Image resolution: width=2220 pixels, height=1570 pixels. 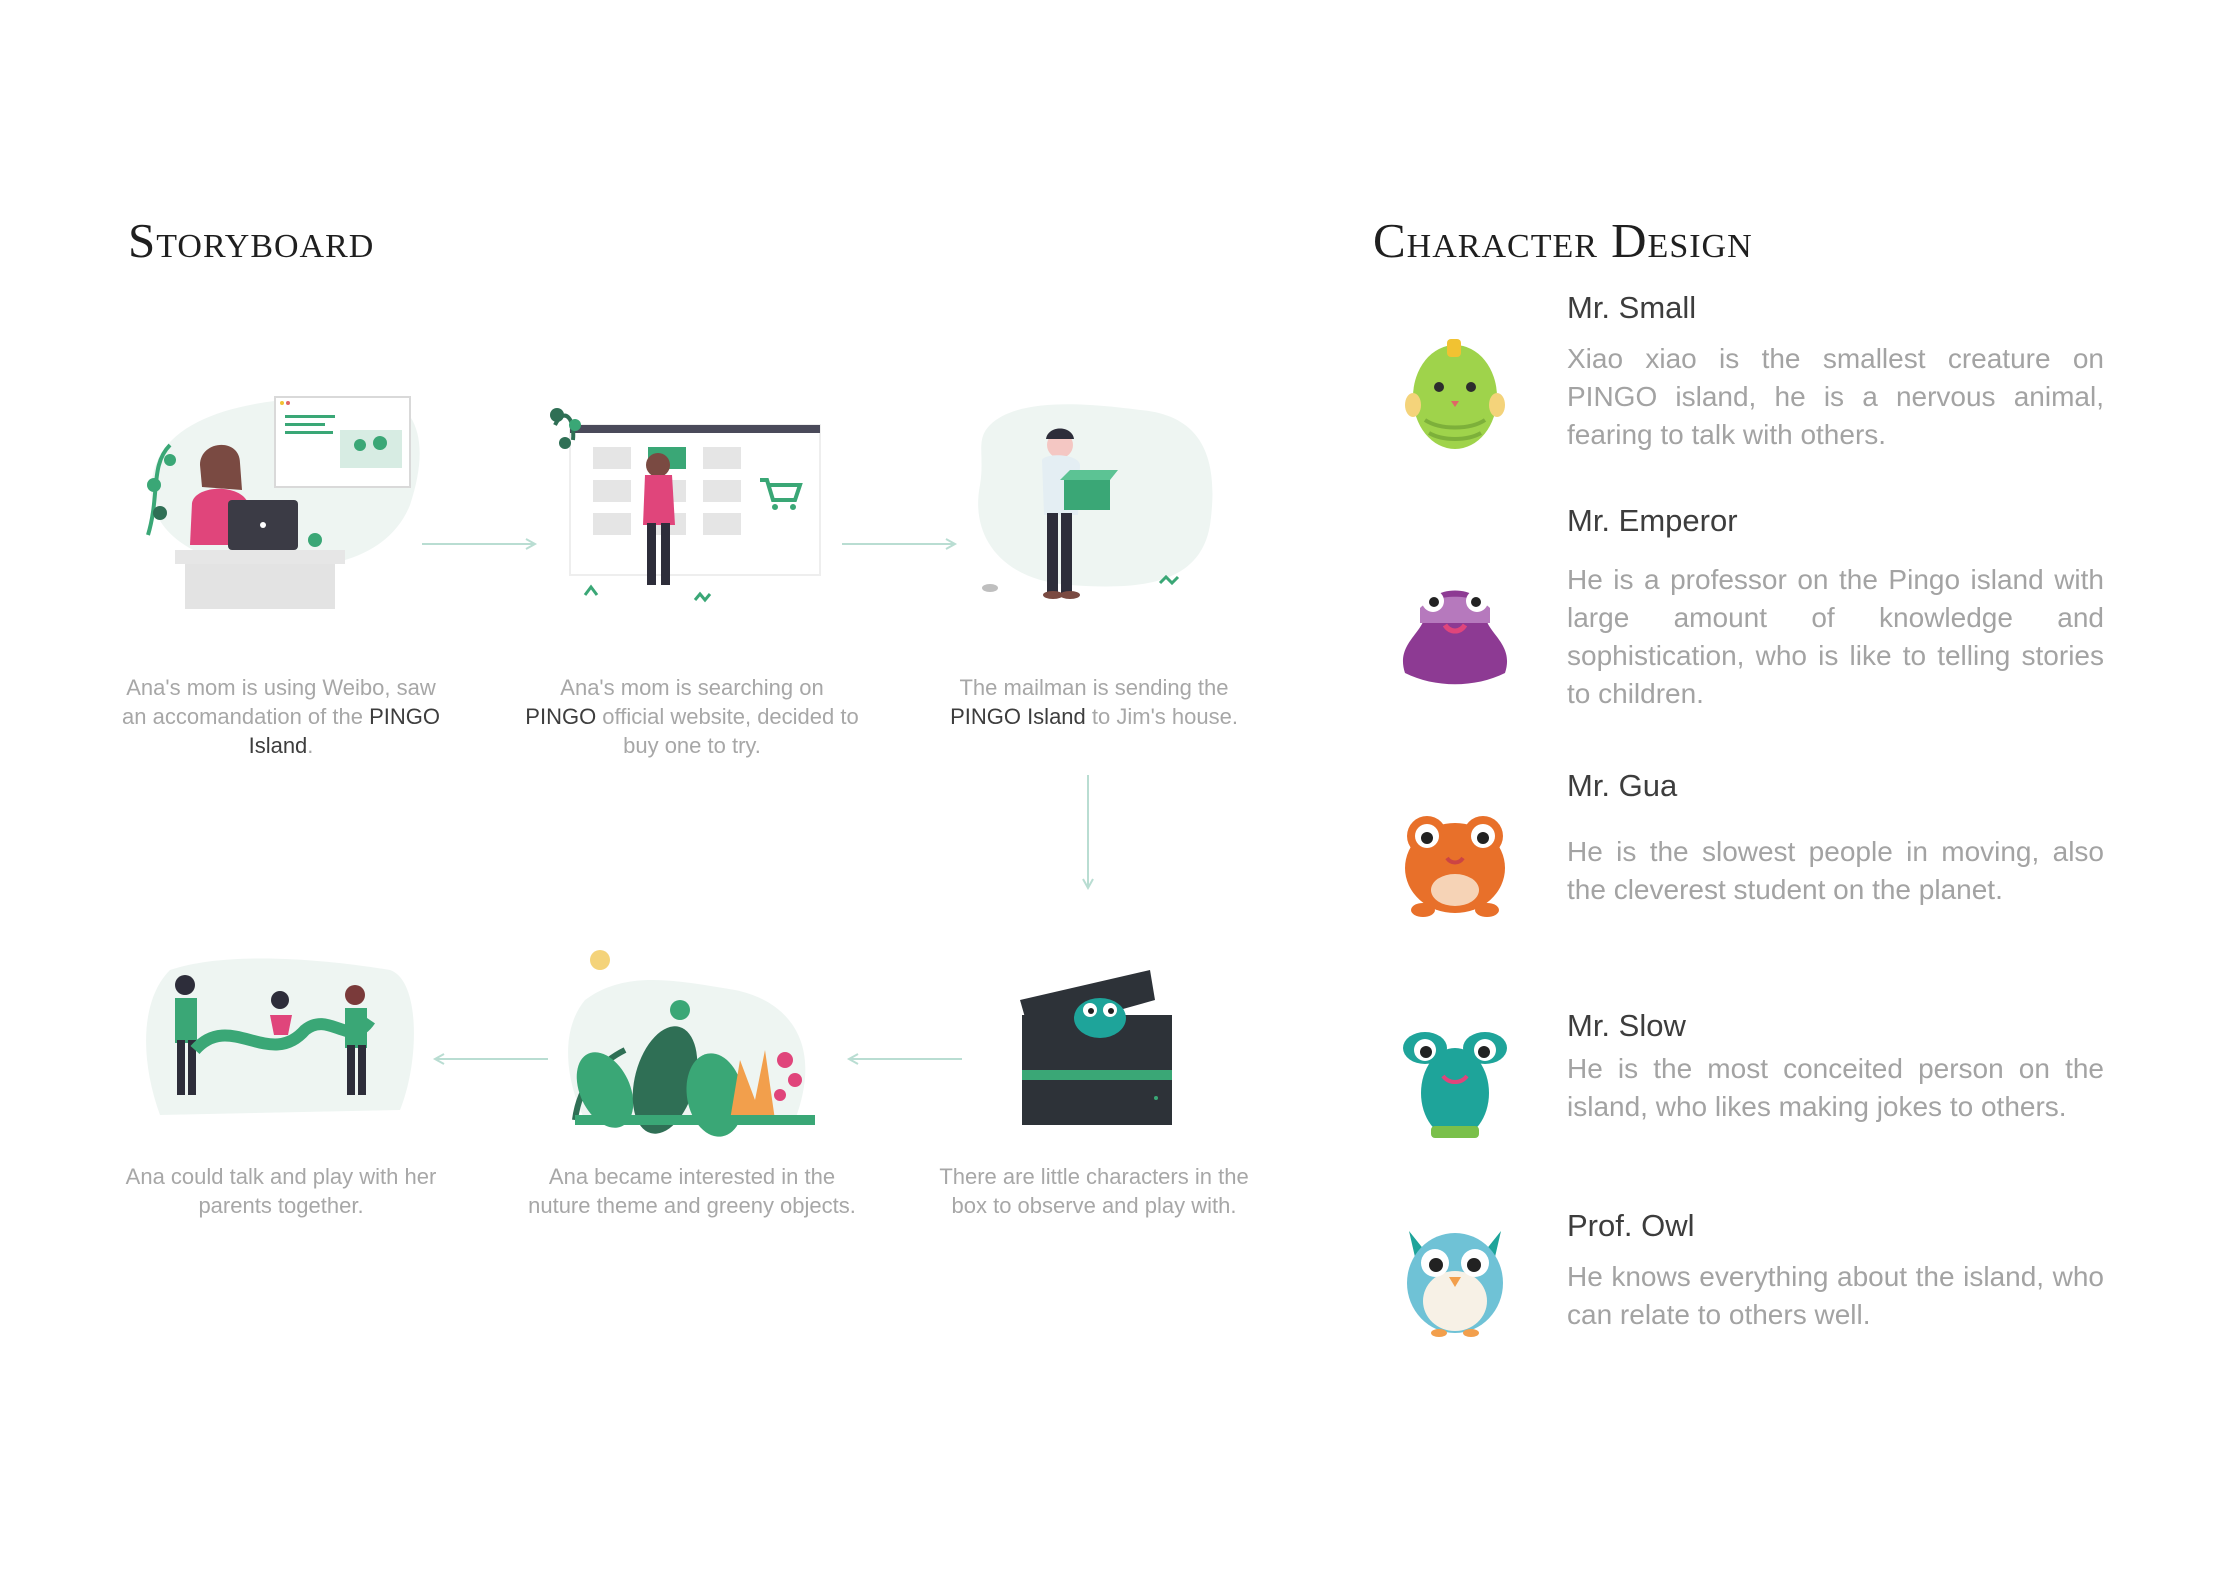 What do you see at coordinates (1455, 1278) in the screenshot?
I see `prof-owl-icon` at bounding box center [1455, 1278].